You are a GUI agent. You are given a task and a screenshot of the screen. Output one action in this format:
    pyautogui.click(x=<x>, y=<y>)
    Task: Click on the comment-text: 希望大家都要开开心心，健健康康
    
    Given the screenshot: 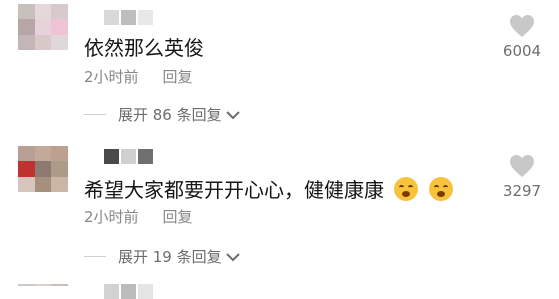 What is the action you would take?
    pyautogui.click(x=234, y=190)
    